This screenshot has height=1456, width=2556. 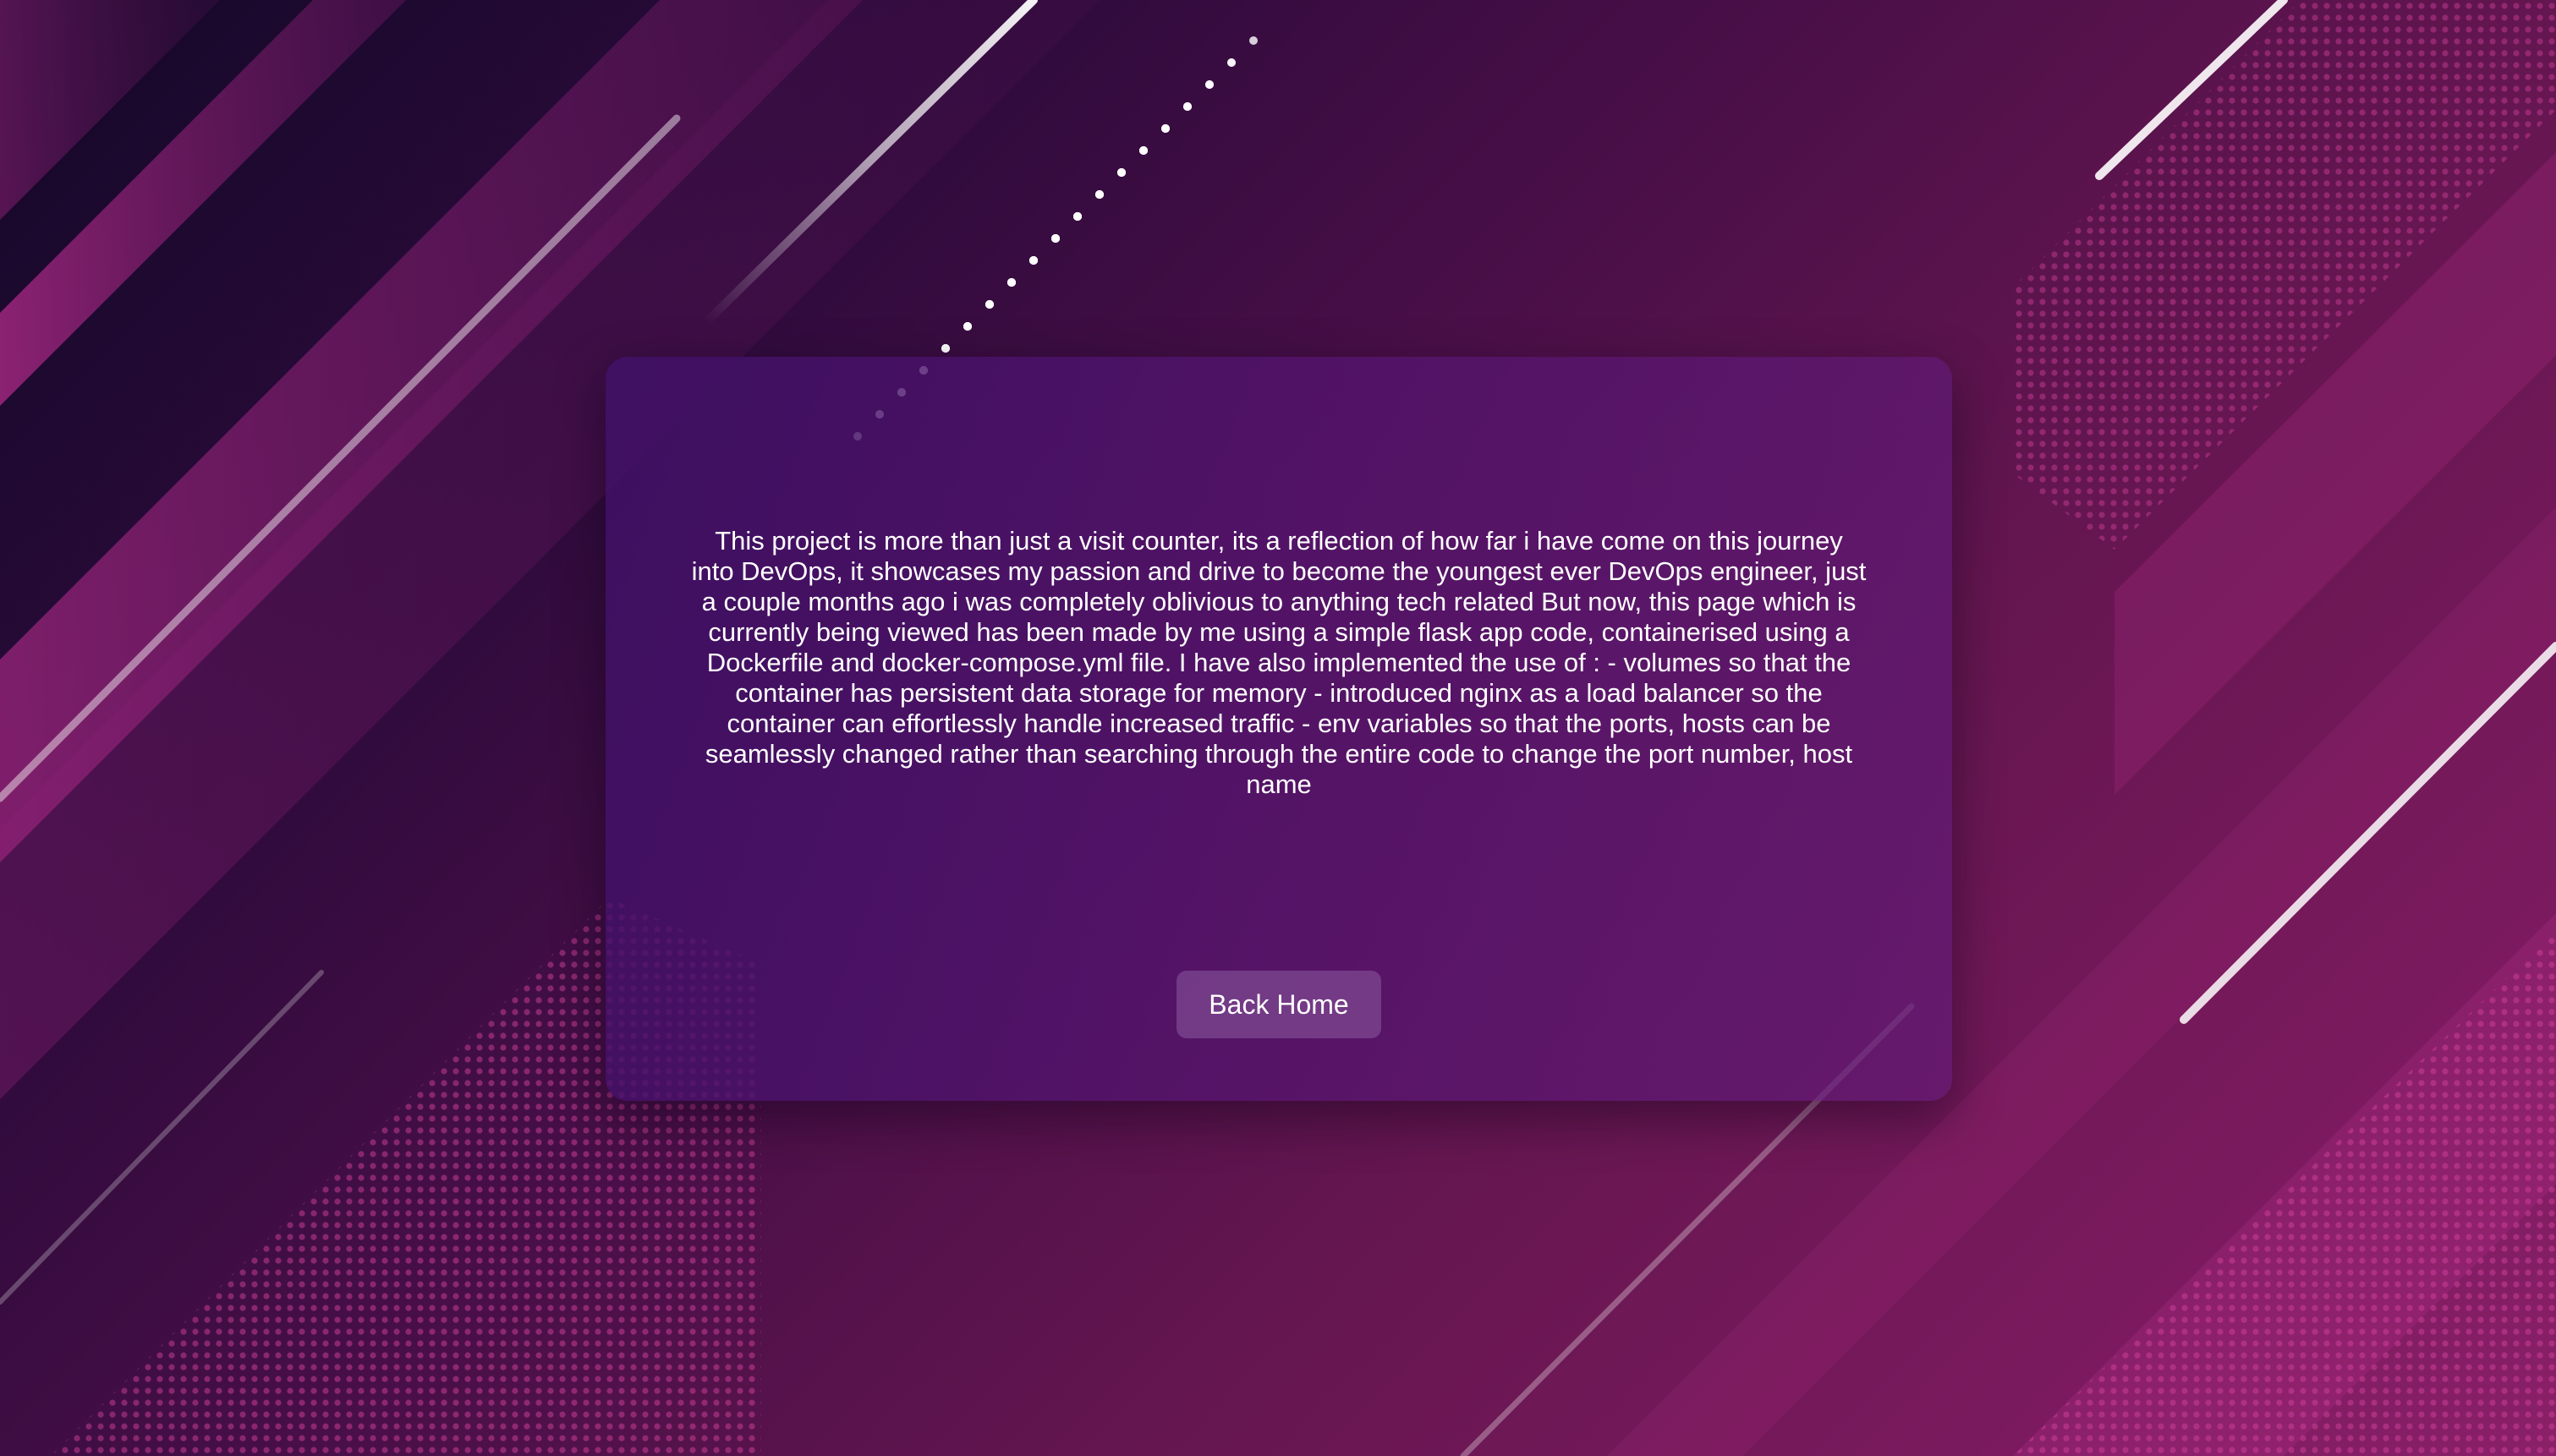 What do you see at coordinates (1279, 1005) in the screenshot?
I see `back-home-button: Back Home` at bounding box center [1279, 1005].